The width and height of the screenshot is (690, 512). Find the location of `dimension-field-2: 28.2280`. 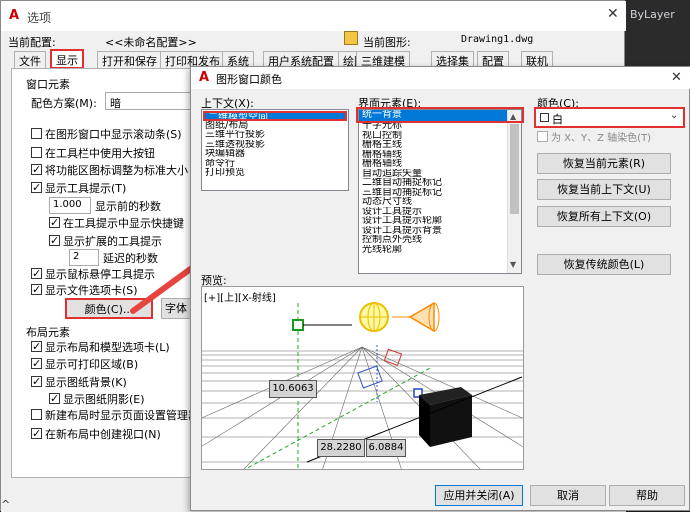

dimension-field-2: 28.2280 is located at coordinates (341, 448).